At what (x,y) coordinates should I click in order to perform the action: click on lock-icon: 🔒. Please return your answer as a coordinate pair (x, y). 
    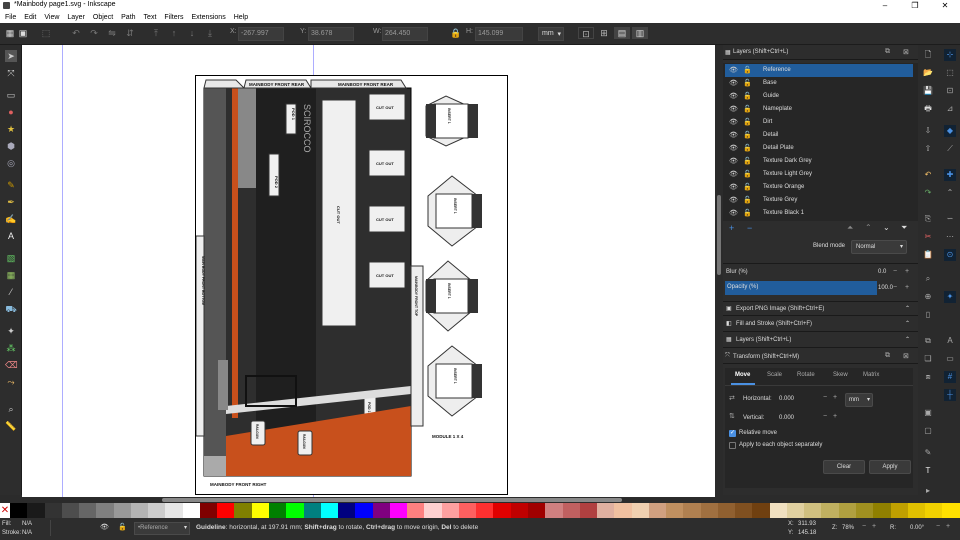
    Looking at the image, I should click on (456, 33).